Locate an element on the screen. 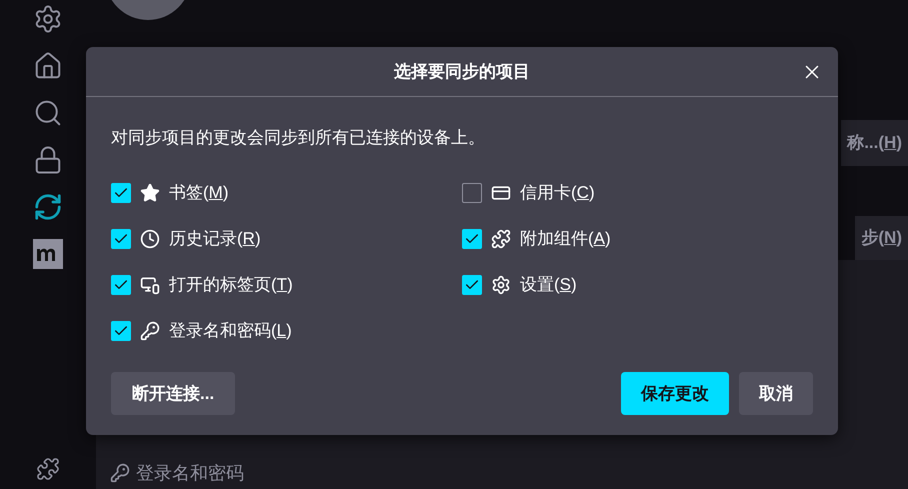 Image resolution: width=908 pixels, height=489 pixels. dialog-title: 选择要同步的项目 is located at coordinates (462, 71).